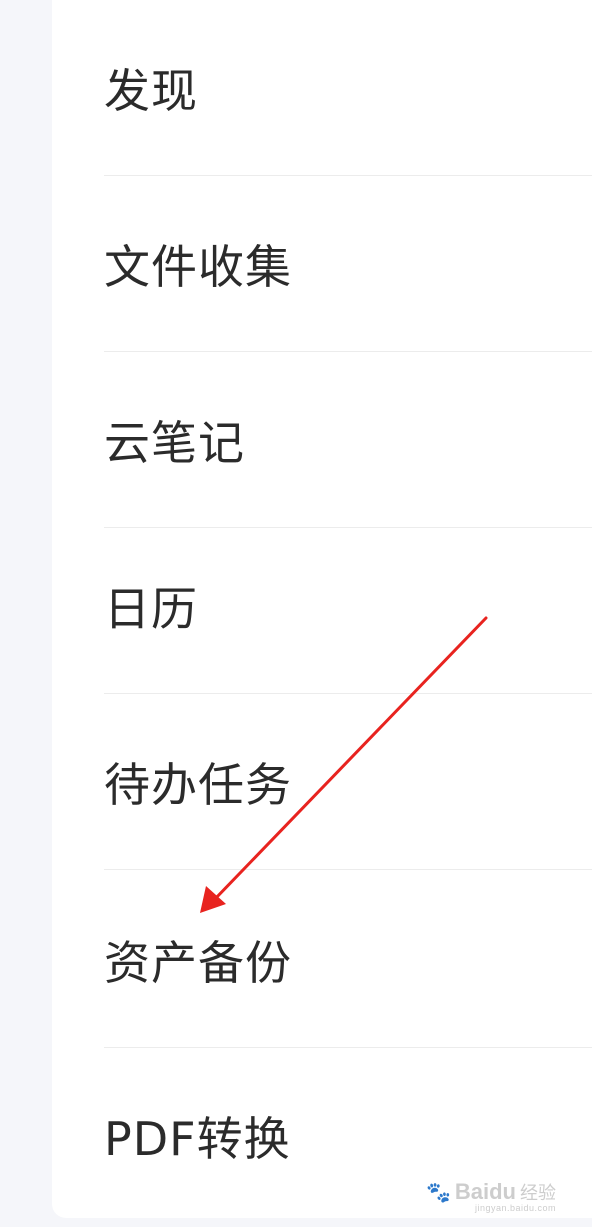  I want to click on menu-item-label: 待办任务, so click(198, 785).